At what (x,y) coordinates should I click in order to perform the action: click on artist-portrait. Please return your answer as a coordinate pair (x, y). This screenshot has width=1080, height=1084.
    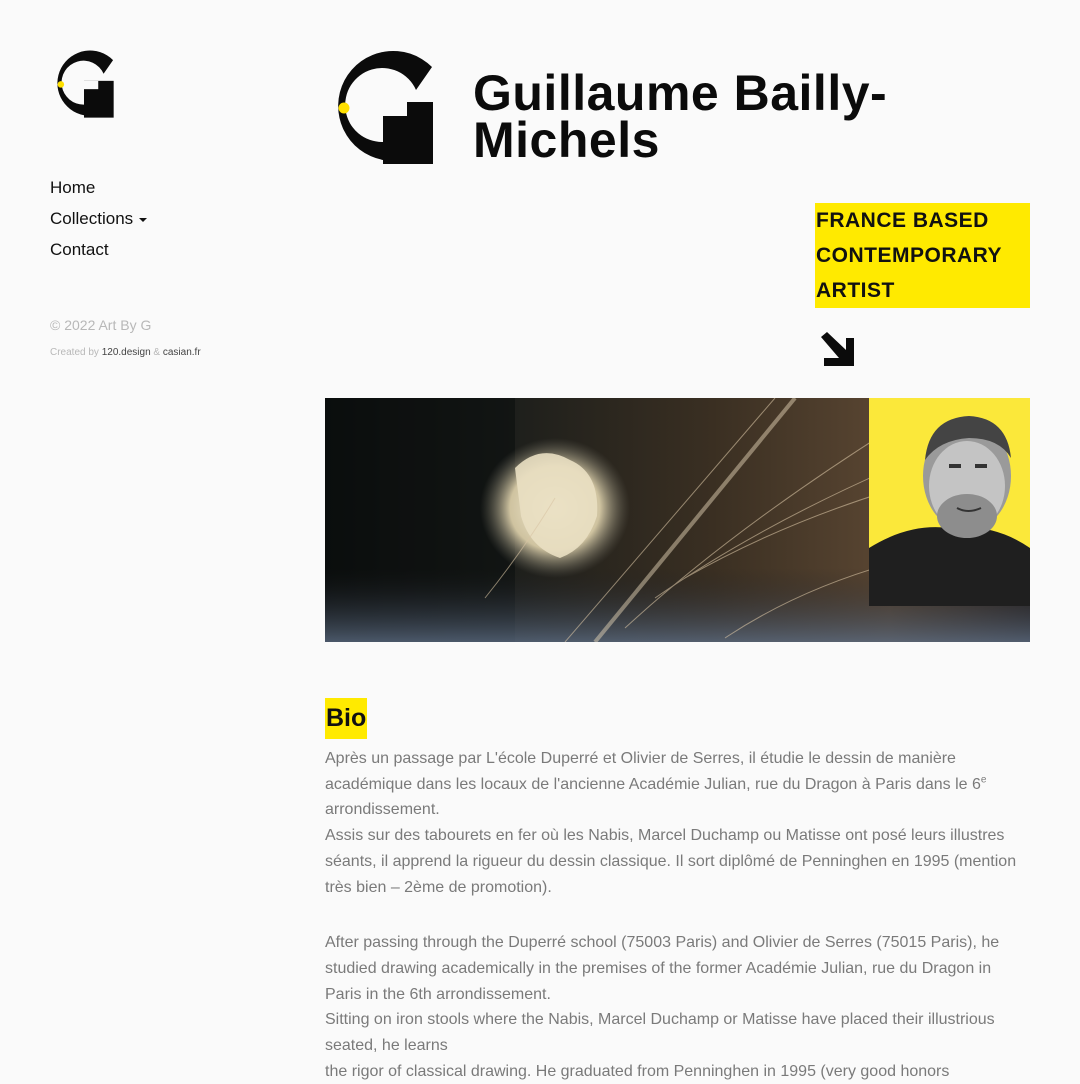
    Looking at the image, I should click on (949, 502).